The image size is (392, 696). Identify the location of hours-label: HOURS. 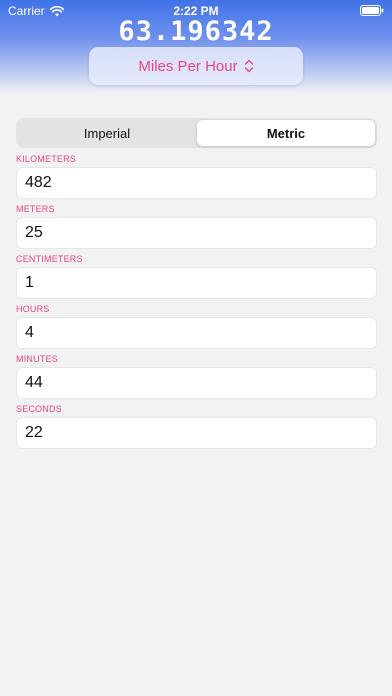
(33, 309).